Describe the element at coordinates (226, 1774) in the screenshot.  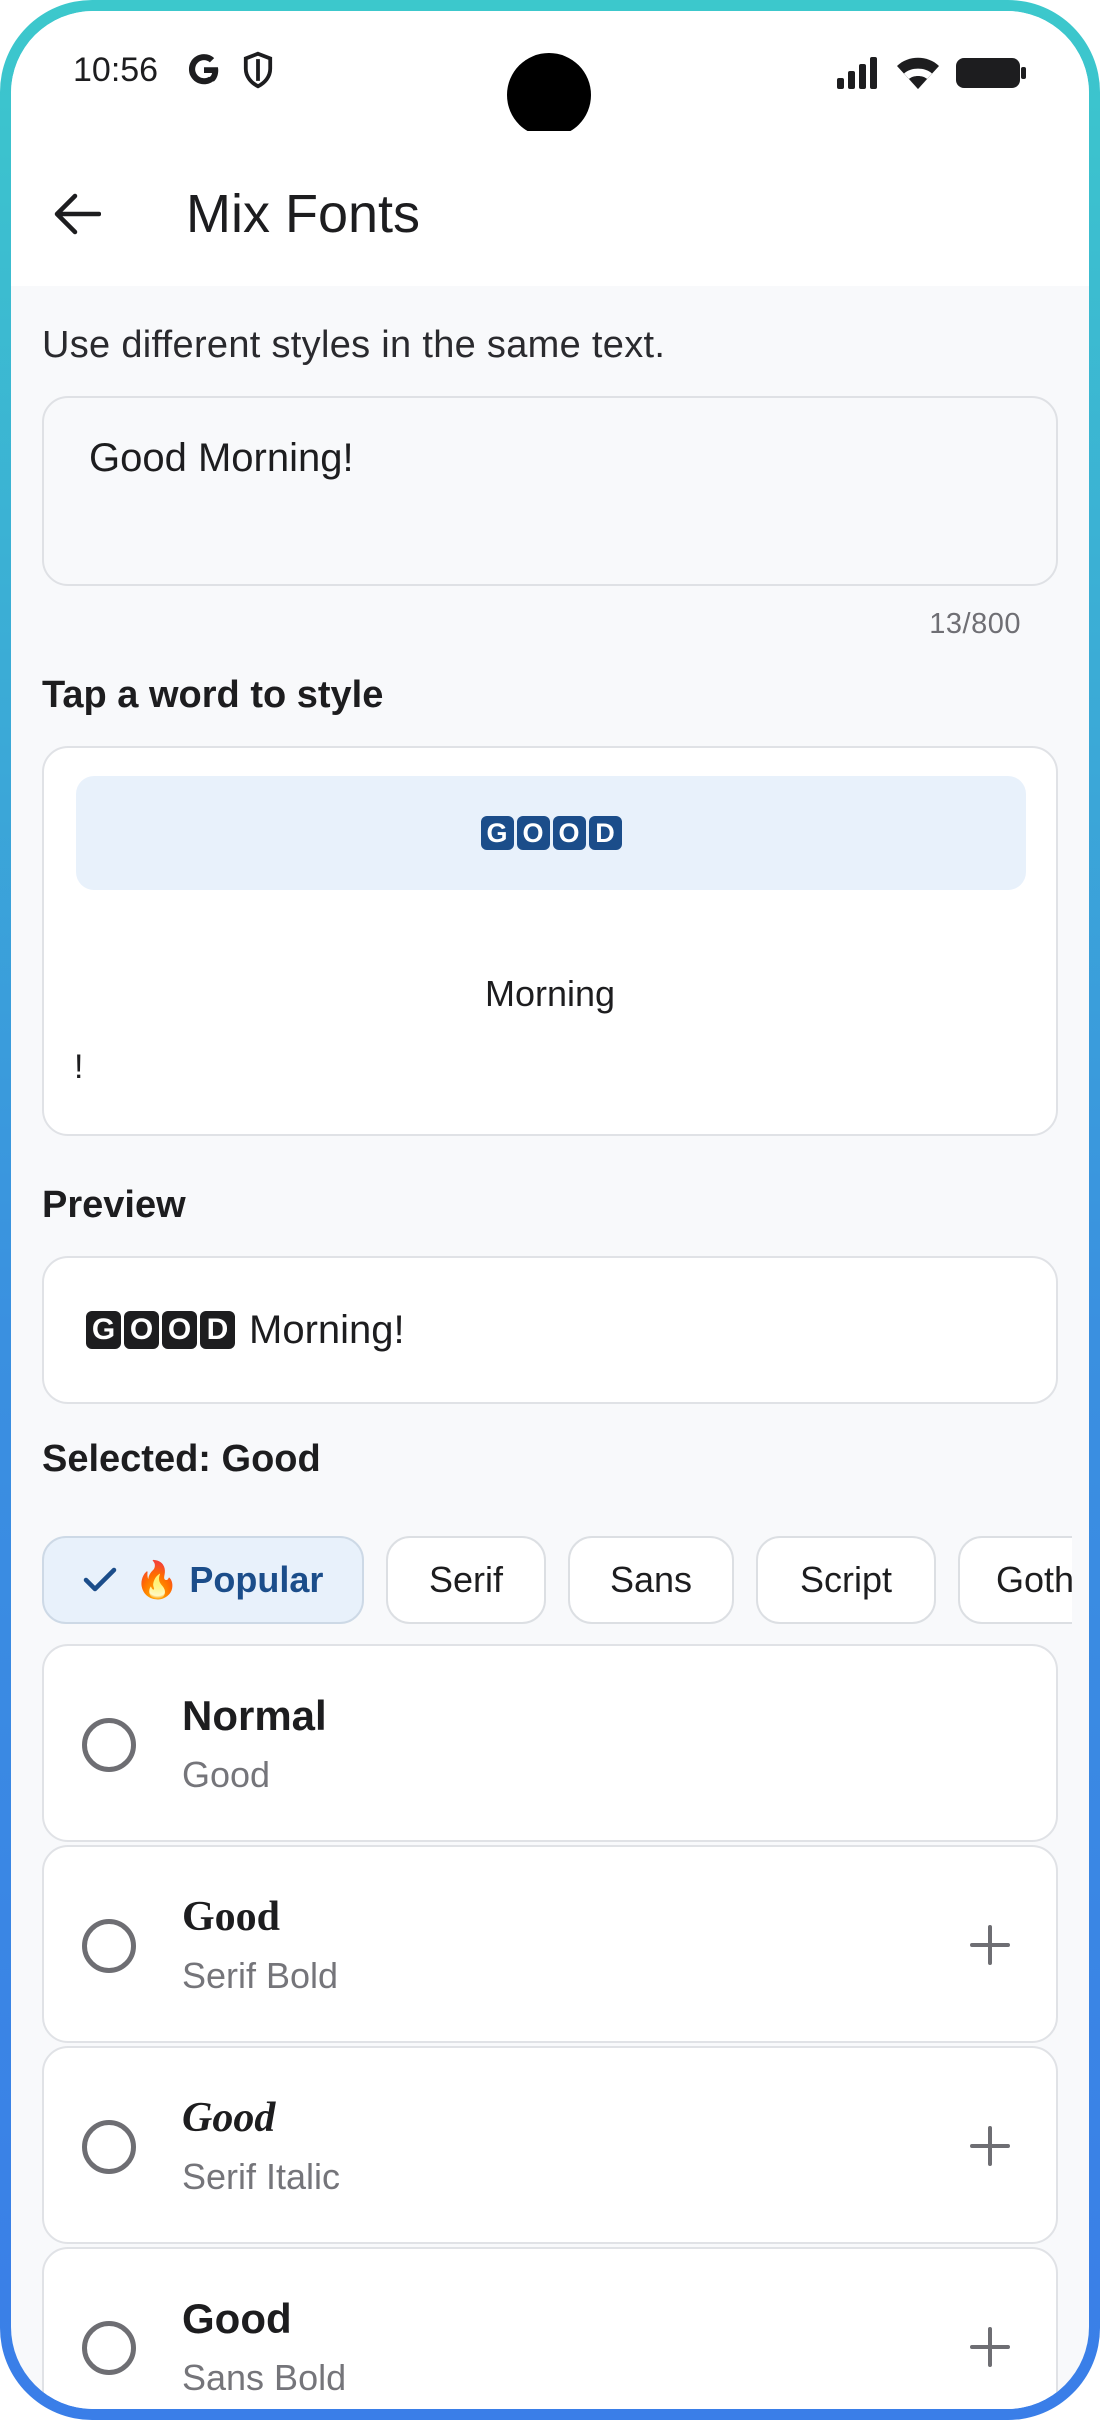
I see `style-sample: Good` at that location.